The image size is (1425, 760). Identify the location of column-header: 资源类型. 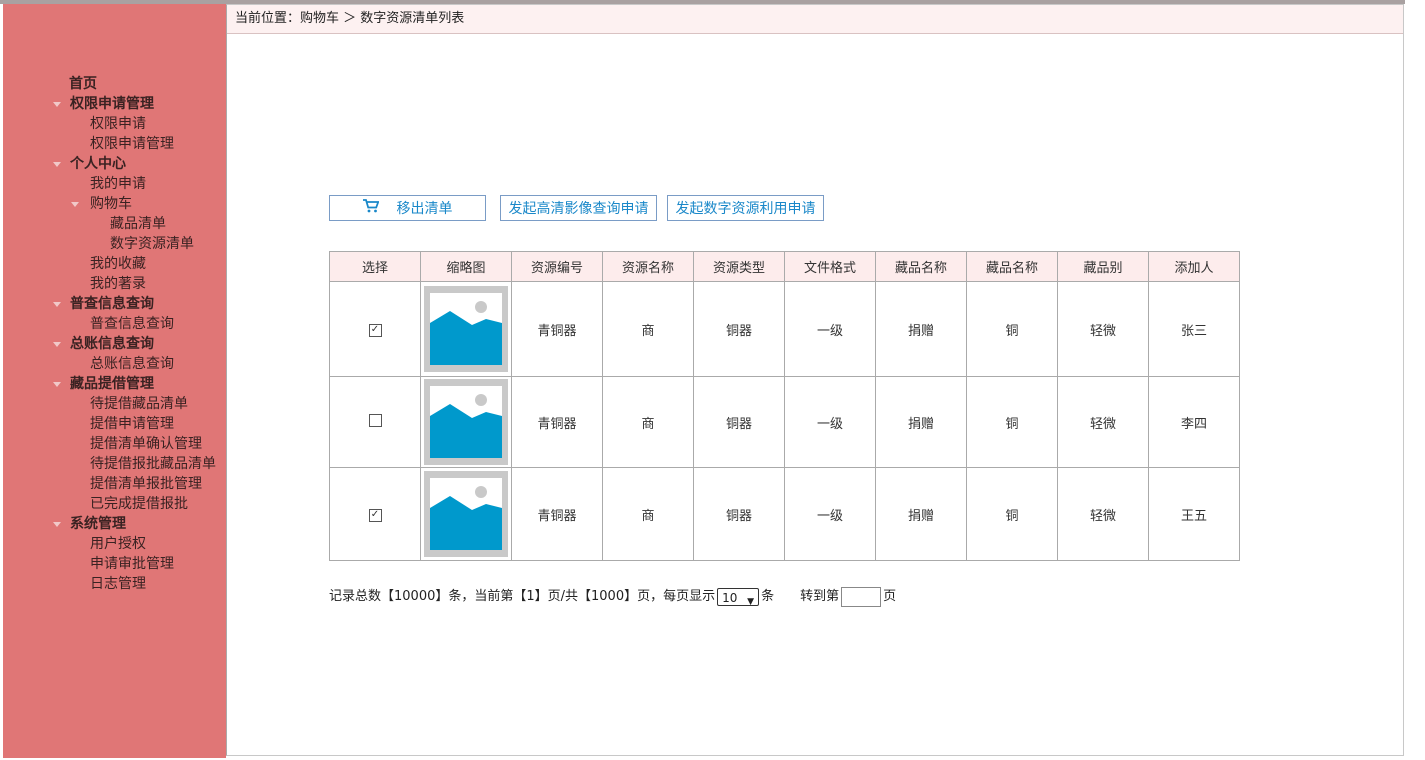
(739, 266).